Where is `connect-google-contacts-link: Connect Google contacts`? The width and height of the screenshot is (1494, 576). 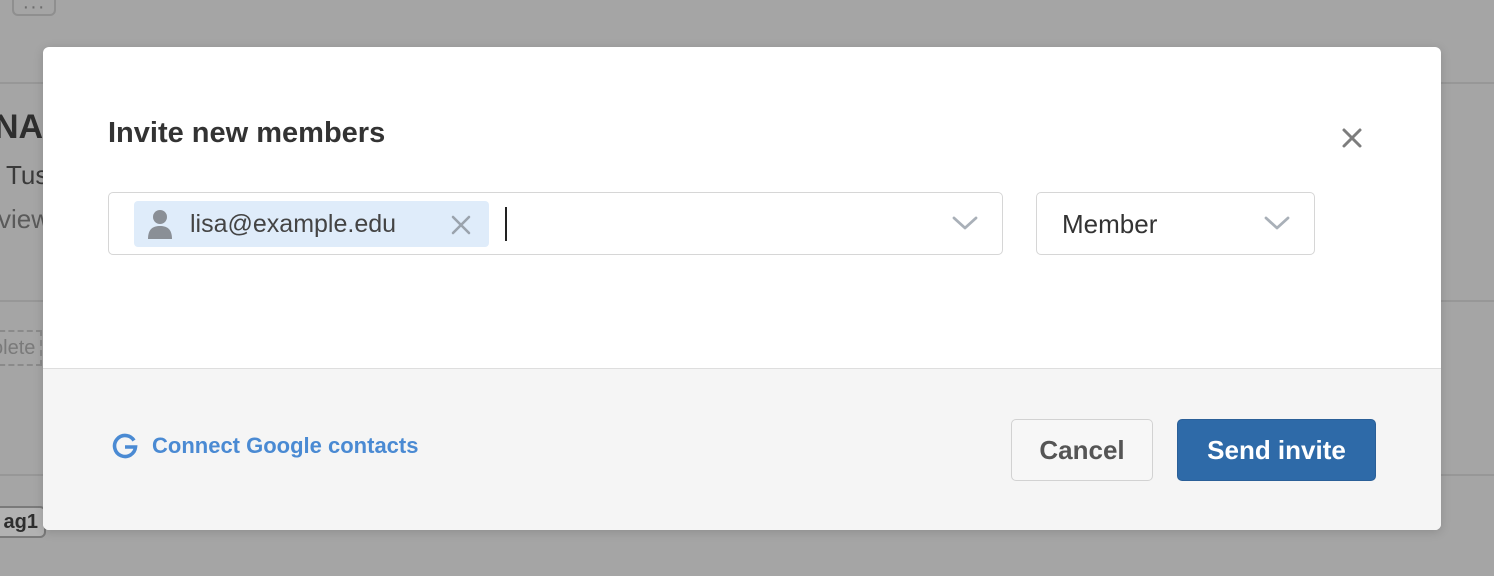 connect-google-contacts-link: Connect Google contacts is located at coordinates (264, 446).